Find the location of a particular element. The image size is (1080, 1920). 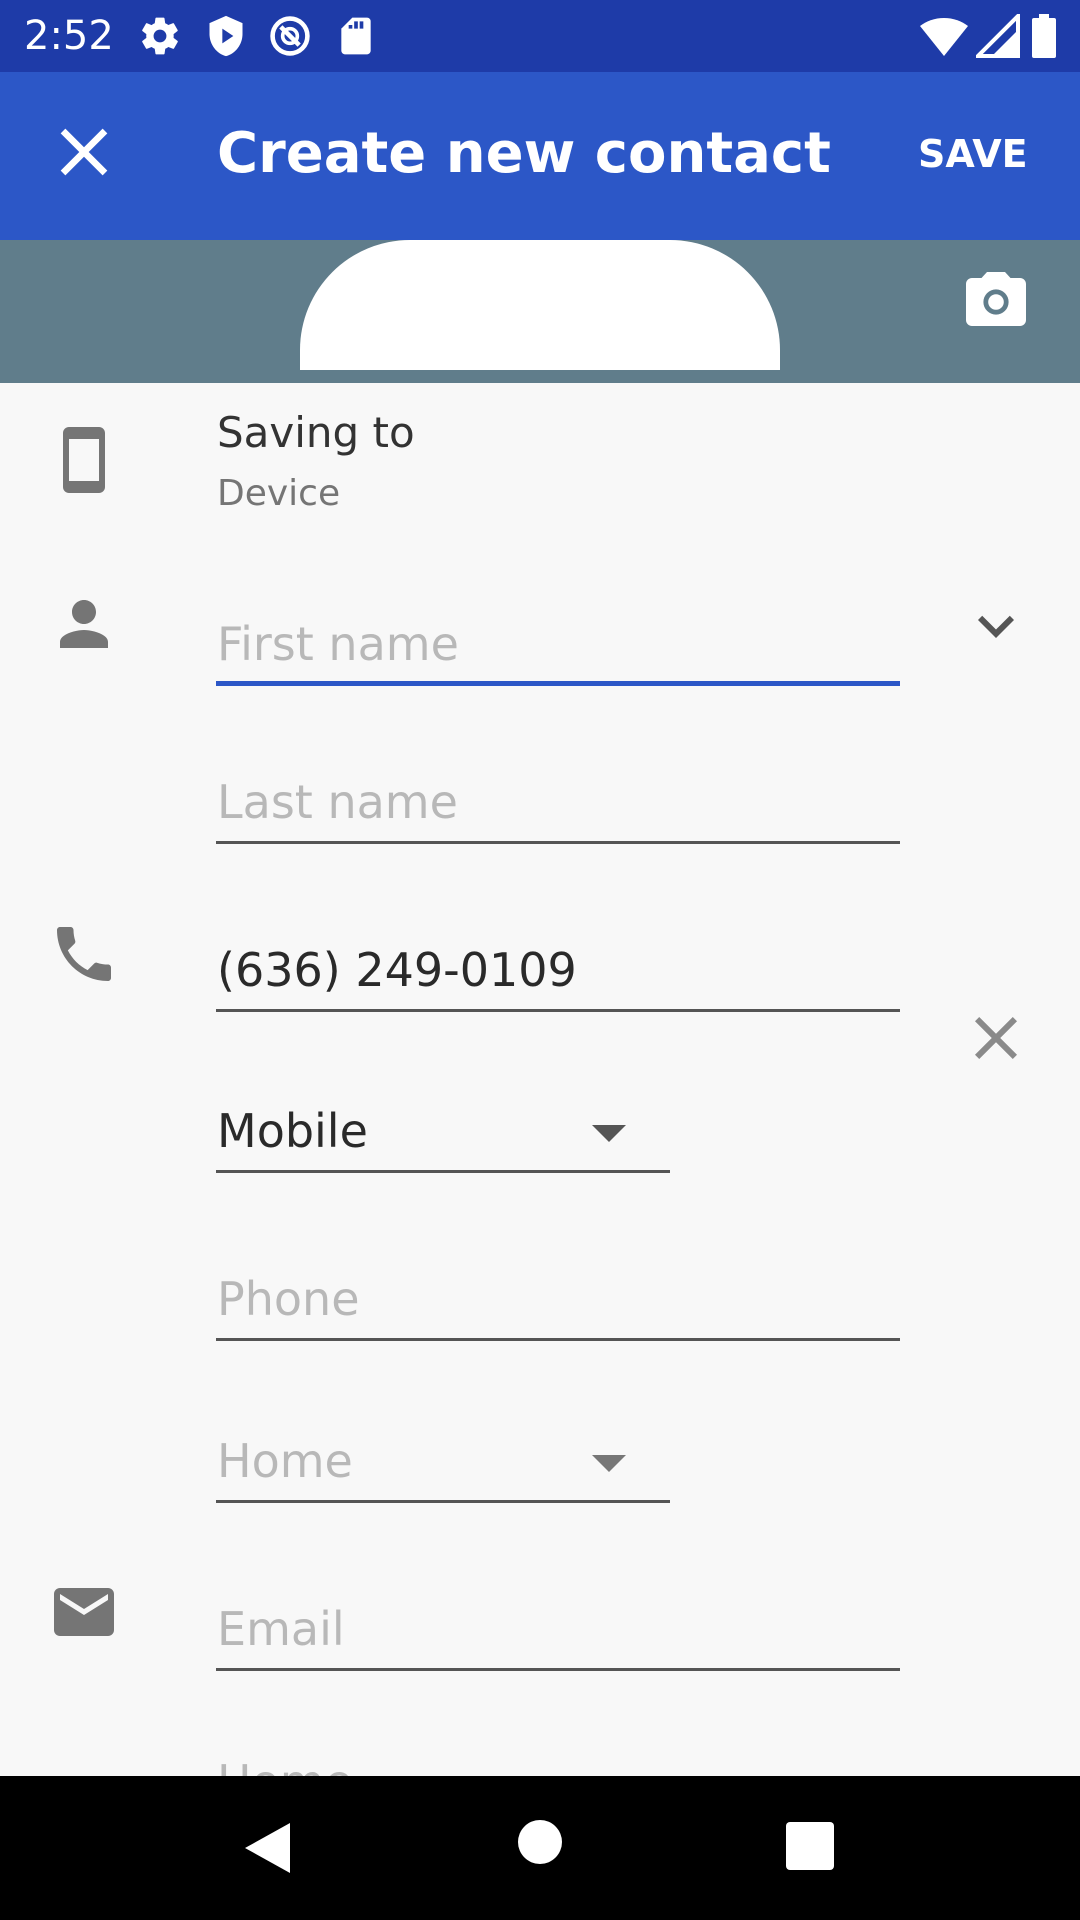

phone-number-value: (636) 249-0109 is located at coordinates (397, 970).